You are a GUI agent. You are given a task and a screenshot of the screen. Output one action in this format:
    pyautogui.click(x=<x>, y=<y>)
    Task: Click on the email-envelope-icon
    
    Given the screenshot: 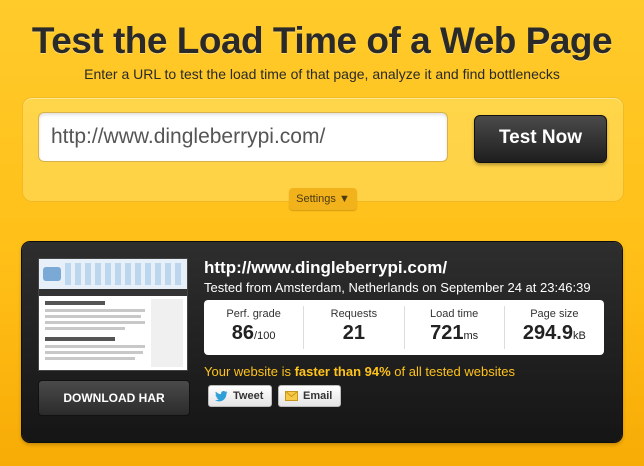 What is the action you would take?
    pyautogui.click(x=291, y=396)
    